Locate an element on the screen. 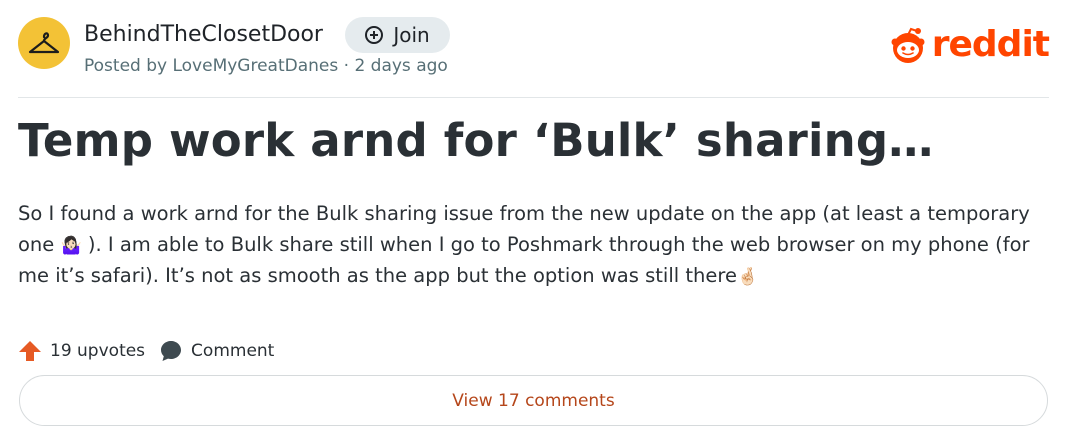 This screenshot has height=448, width=1065. upvote-count: 19 upvotes is located at coordinates (98, 351).